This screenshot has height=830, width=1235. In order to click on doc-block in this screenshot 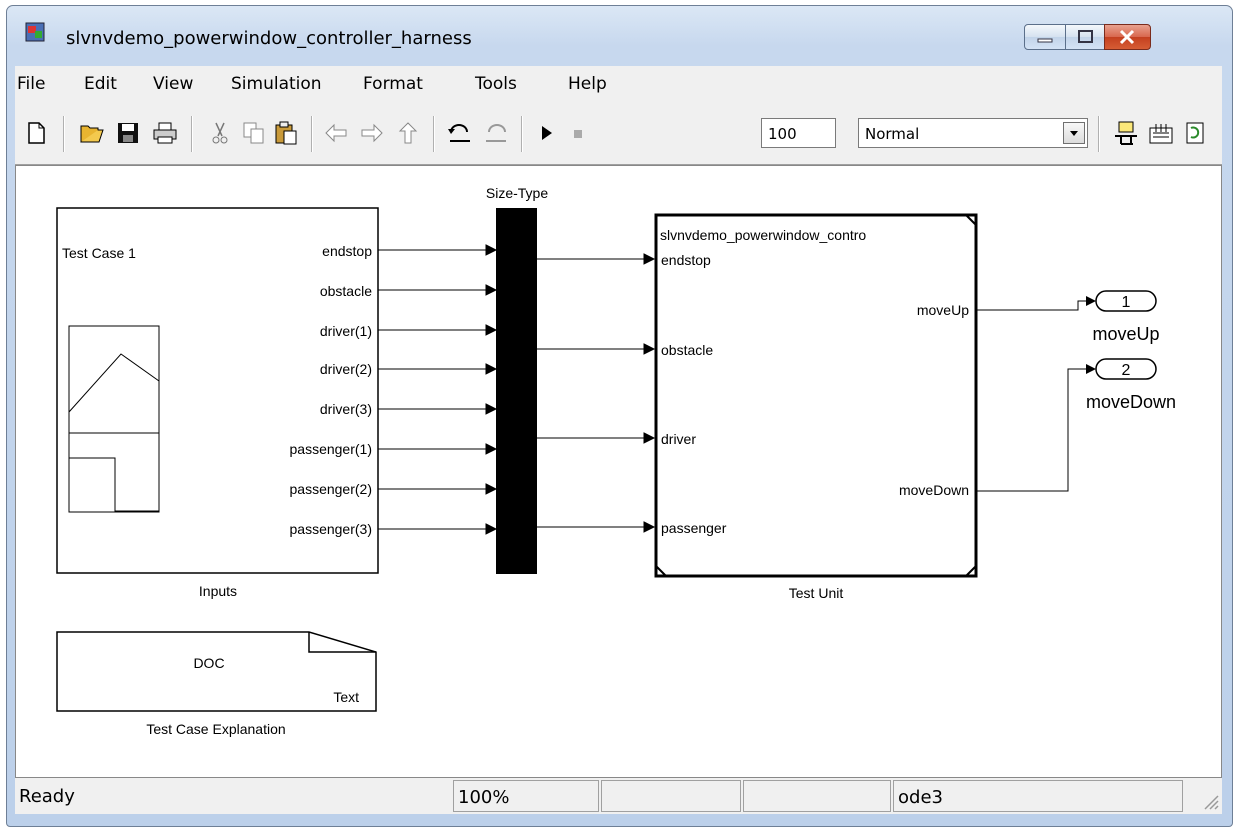, I will do `click(216, 671)`.